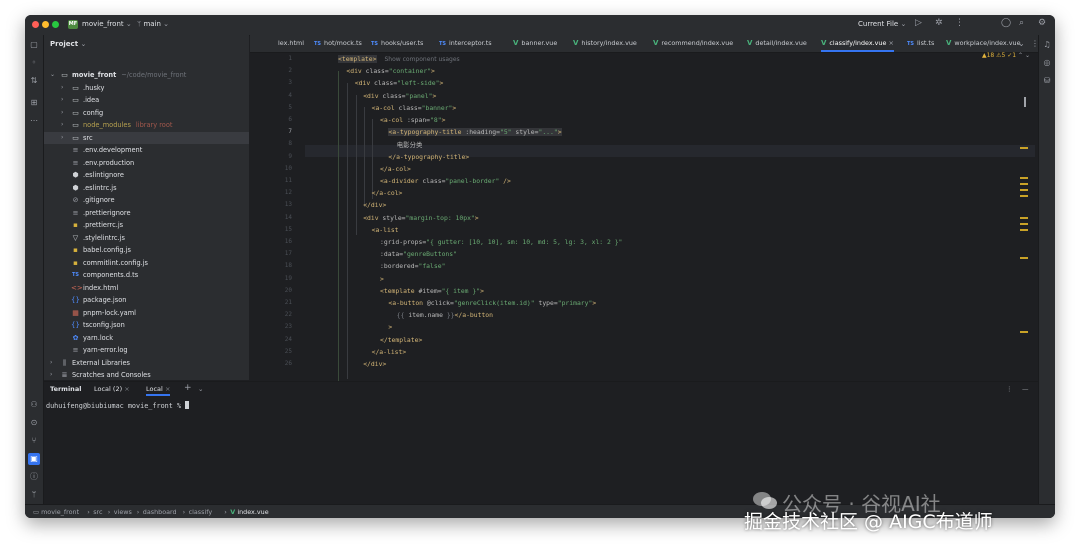 This screenshot has width=1080, height=551. What do you see at coordinates (146, 288) in the screenshot?
I see `tree-item: <> index.html` at bounding box center [146, 288].